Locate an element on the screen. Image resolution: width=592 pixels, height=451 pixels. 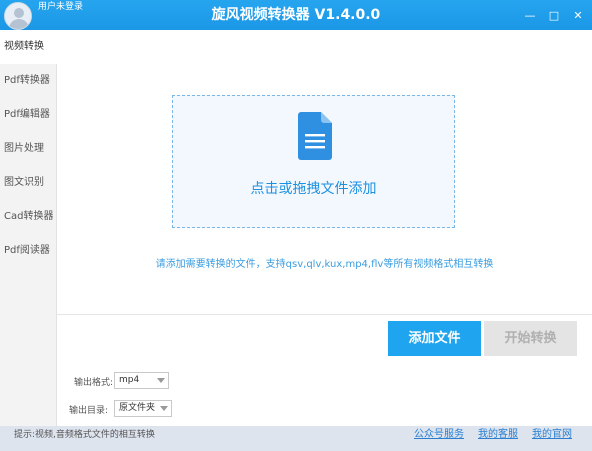
output-format-label: 输出格式: is located at coordinates (94, 383).